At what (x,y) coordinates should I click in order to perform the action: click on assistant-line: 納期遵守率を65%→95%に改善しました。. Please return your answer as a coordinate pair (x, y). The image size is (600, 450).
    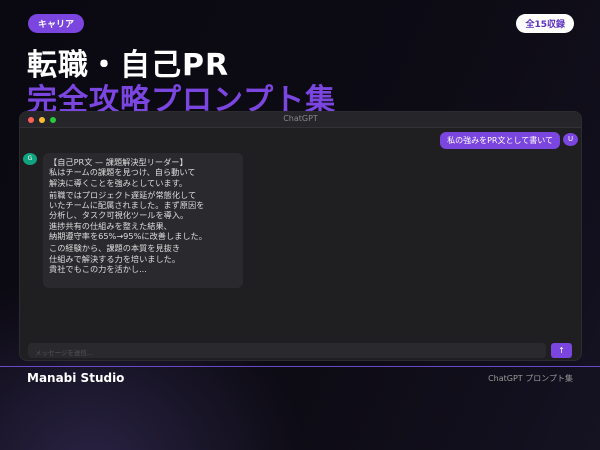
    Looking at the image, I should click on (128, 236).